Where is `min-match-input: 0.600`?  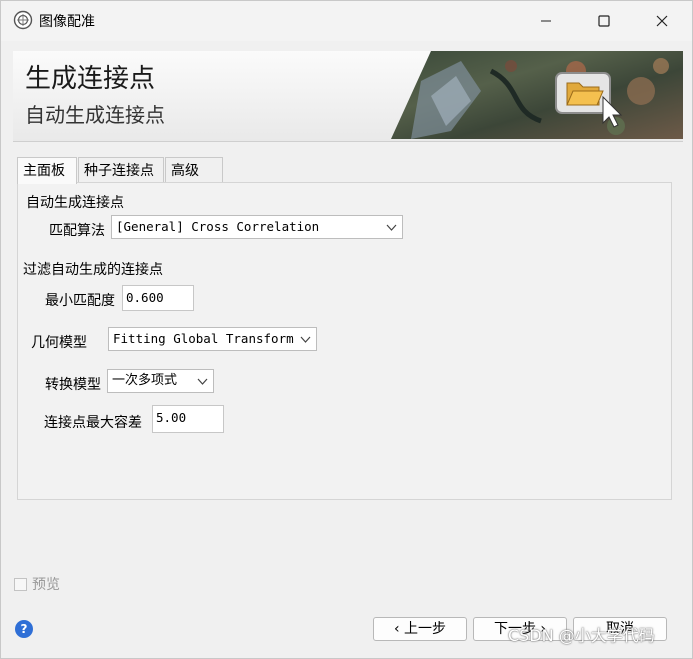
min-match-input: 0.600 is located at coordinates (158, 298).